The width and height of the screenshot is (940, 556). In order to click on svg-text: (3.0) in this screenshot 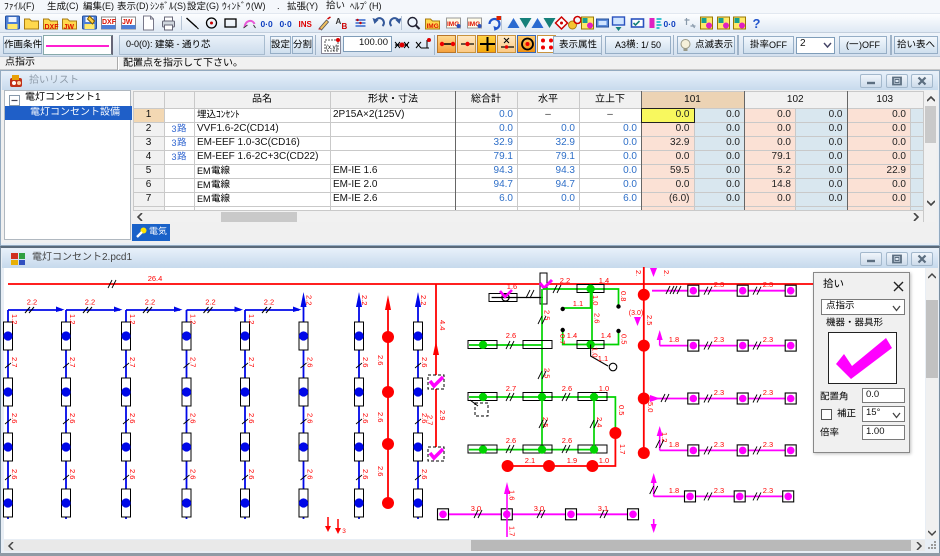, I will do `click(636, 313)`.